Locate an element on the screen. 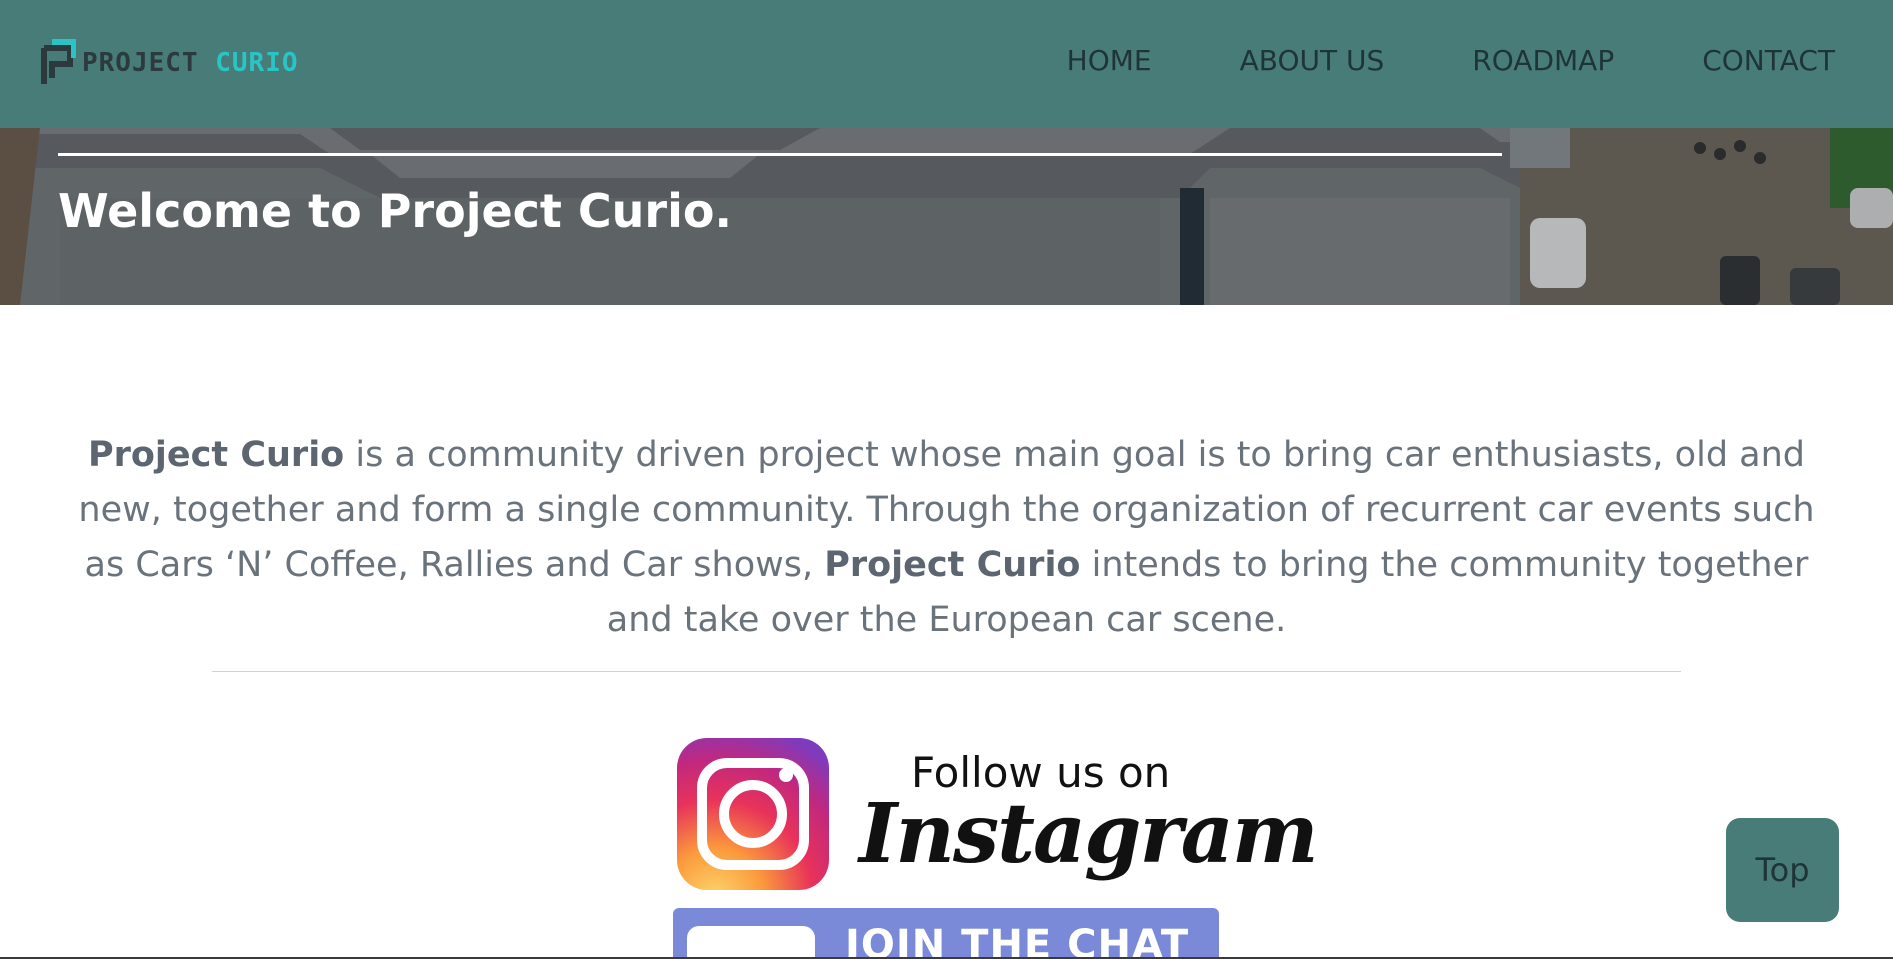  instagram-icon-lens is located at coordinates (753, 814).